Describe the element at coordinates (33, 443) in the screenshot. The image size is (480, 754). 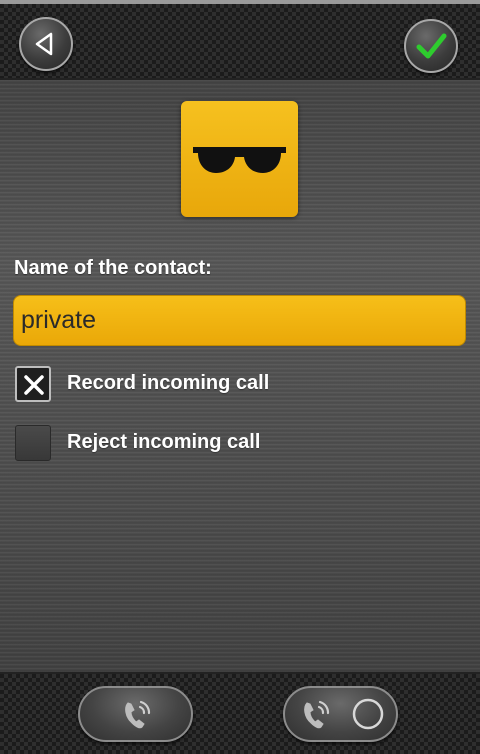
I see `reject-checkbox` at that location.